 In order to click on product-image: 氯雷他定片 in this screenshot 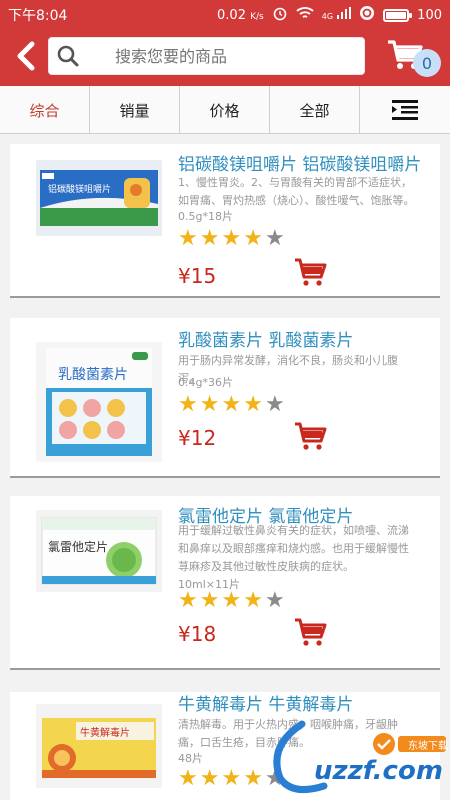, I will do `click(99, 551)`.